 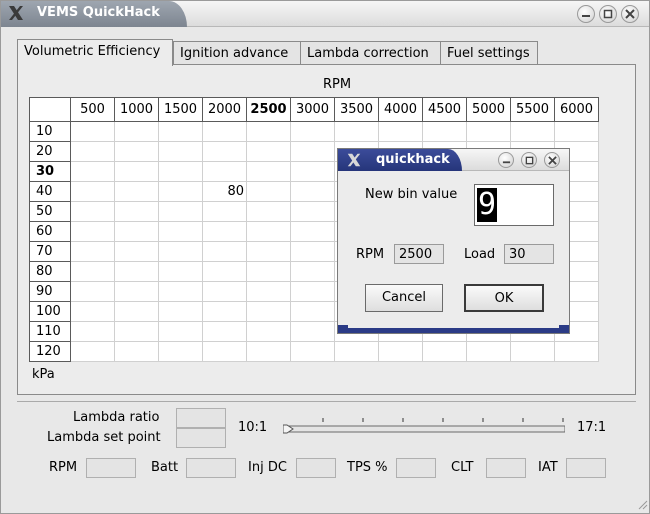 I want to click on close-button, so click(x=630, y=14).